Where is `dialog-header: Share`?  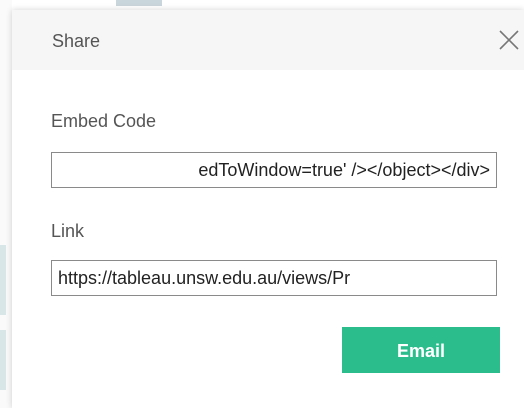
dialog-header: Share is located at coordinates (268, 40).